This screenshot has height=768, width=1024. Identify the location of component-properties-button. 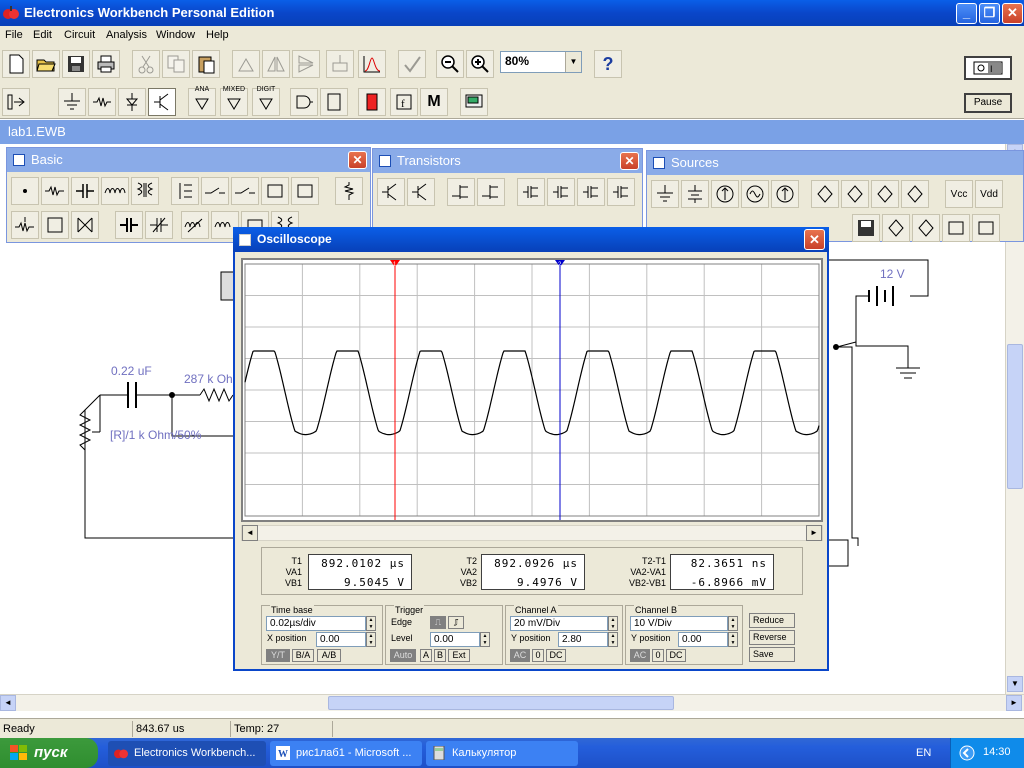
(340, 64).